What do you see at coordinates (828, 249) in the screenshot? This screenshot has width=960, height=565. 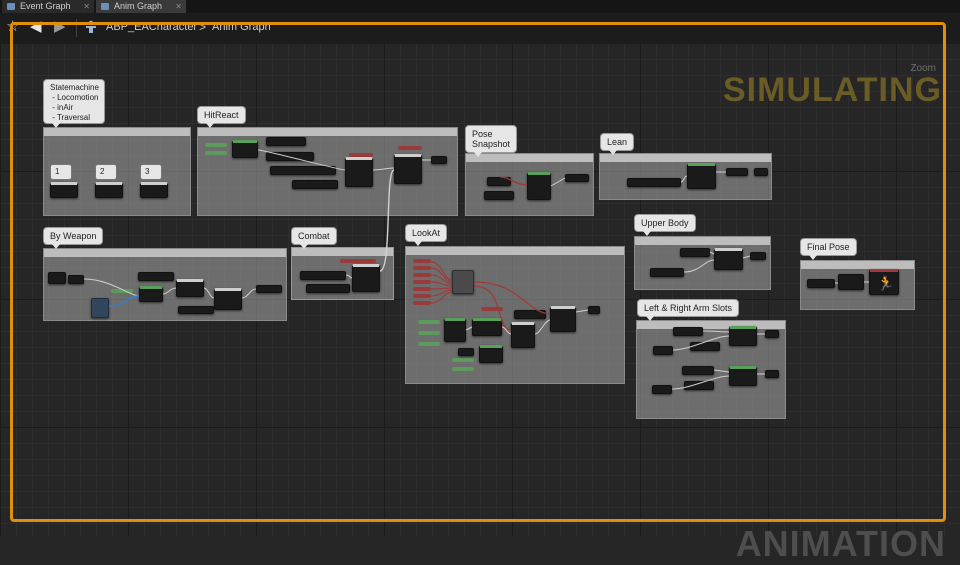 I see `comment-bubble-final-pose: Final Pose` at bounding box center [828, 249].